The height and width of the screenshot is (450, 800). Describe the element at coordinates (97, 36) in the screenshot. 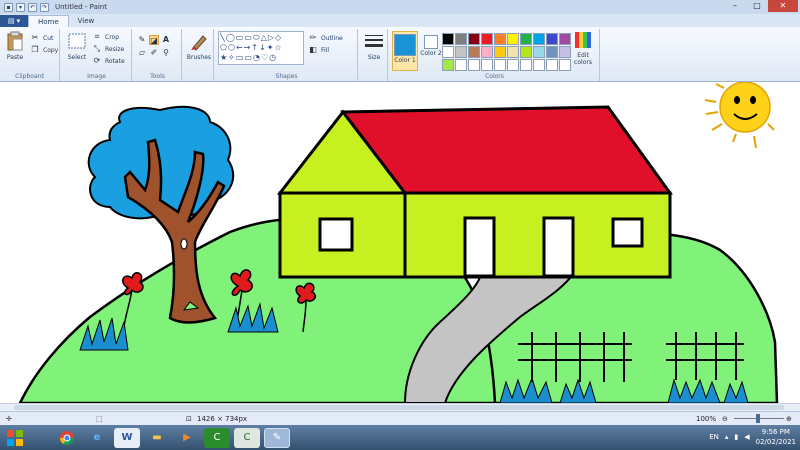

I see `crop-icon: ⌗` at that location.